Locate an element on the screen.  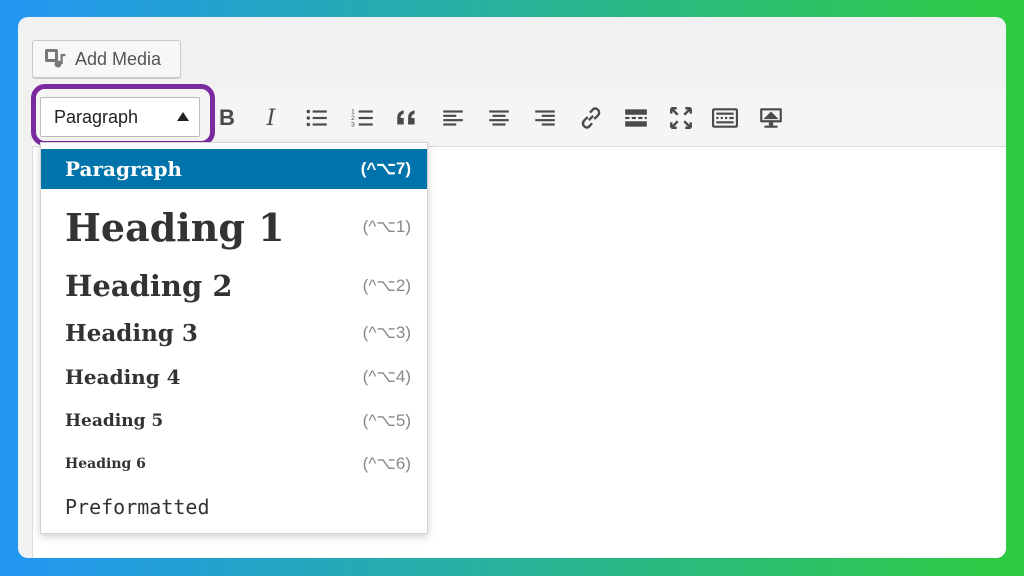
align-center-icon is located at coordinates (499, 118).